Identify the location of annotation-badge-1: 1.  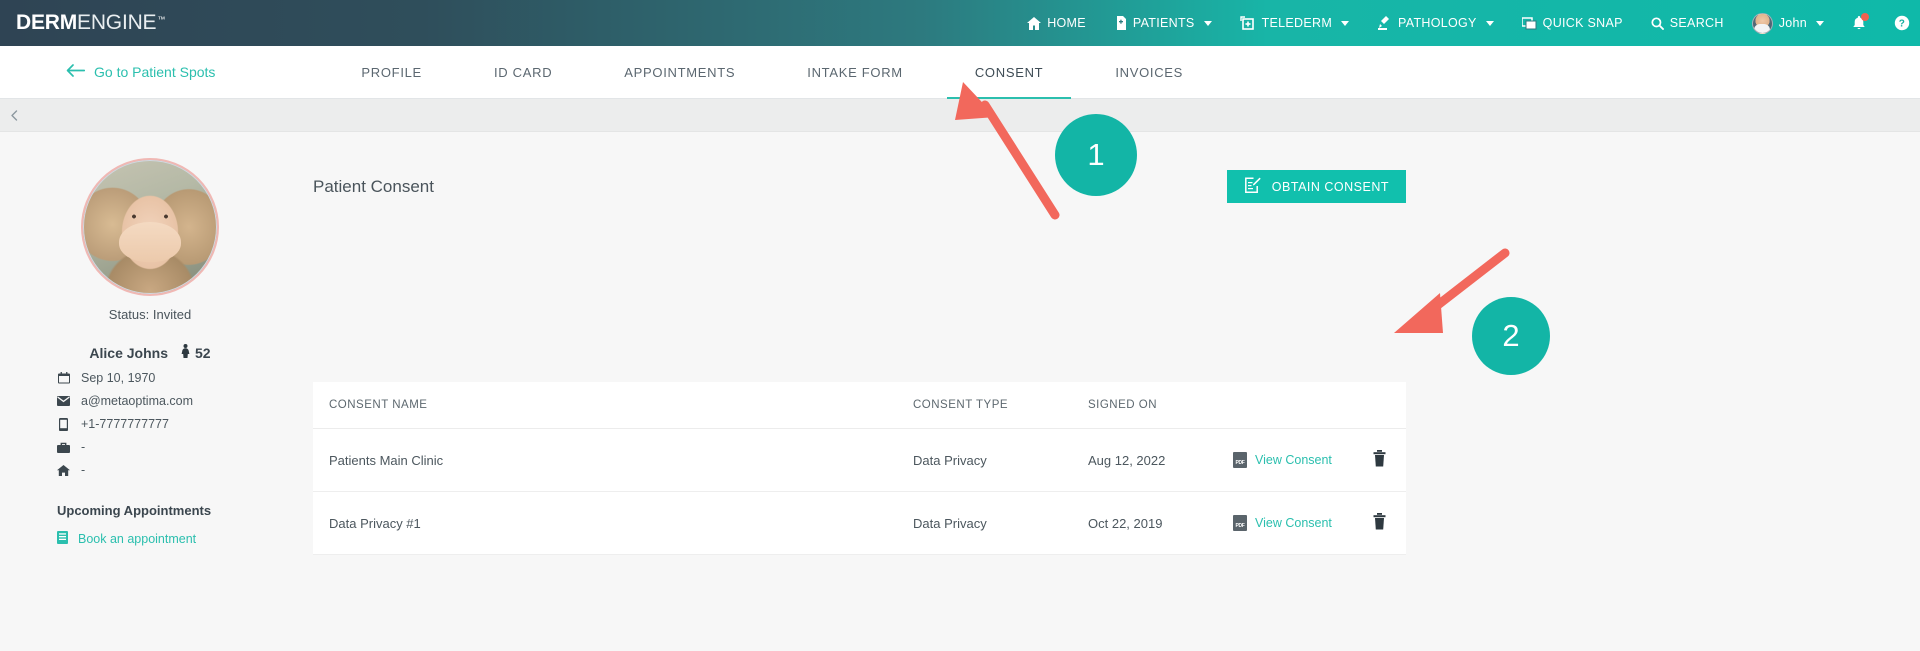
(1096, 155).